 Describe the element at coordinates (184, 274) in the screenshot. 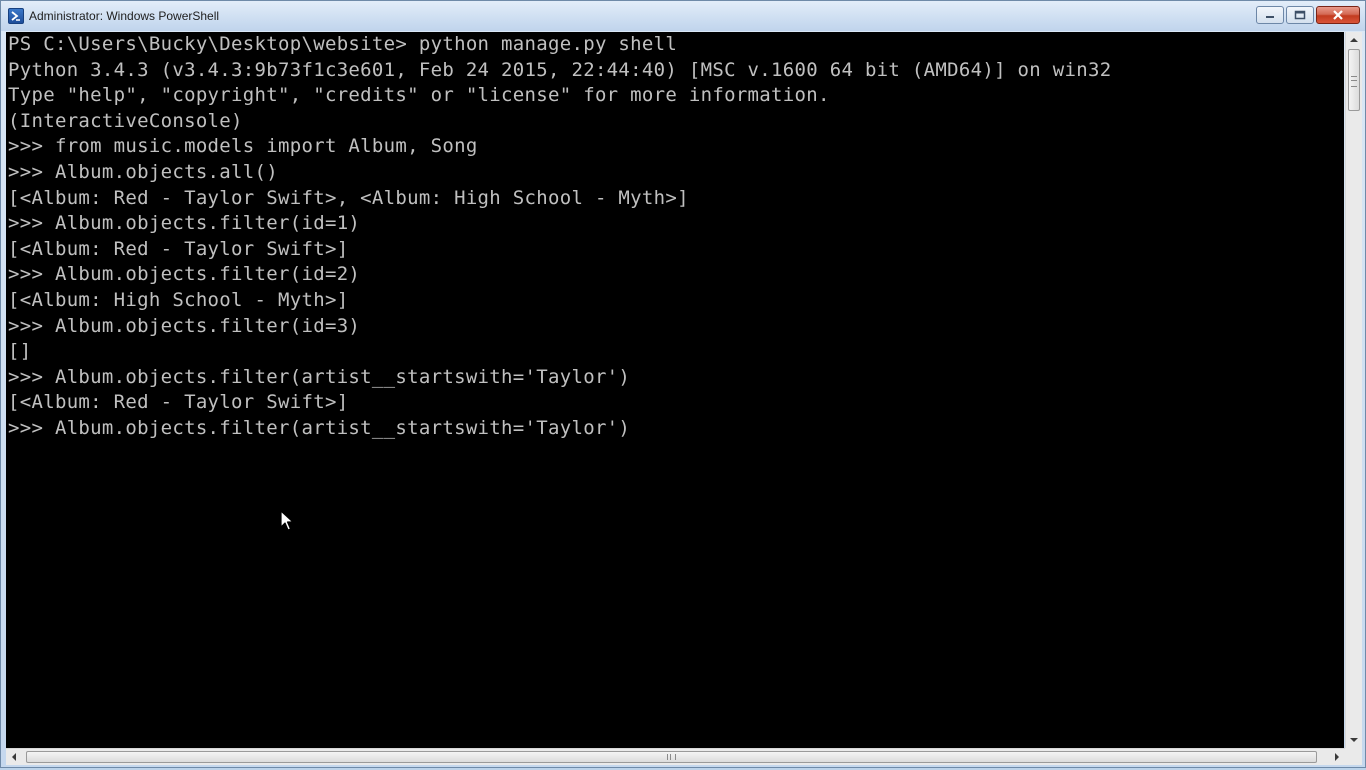

I see `console-line: >>> Album.objects.filter(id=2)` at that location.